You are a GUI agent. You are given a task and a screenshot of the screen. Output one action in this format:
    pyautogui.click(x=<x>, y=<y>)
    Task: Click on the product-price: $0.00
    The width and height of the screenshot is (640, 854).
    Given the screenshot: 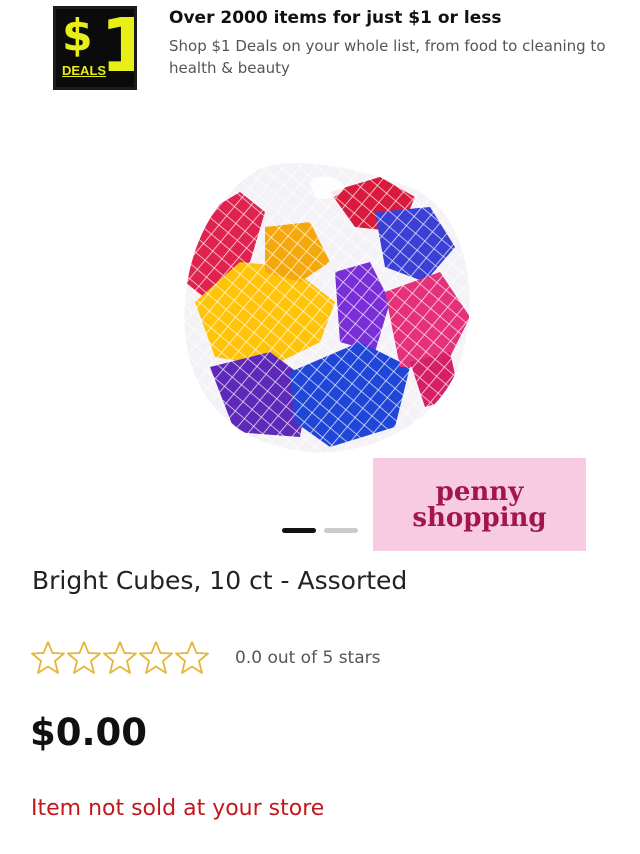 What is the action you would take?
    pyautogui.click(x=89, y=732)
    